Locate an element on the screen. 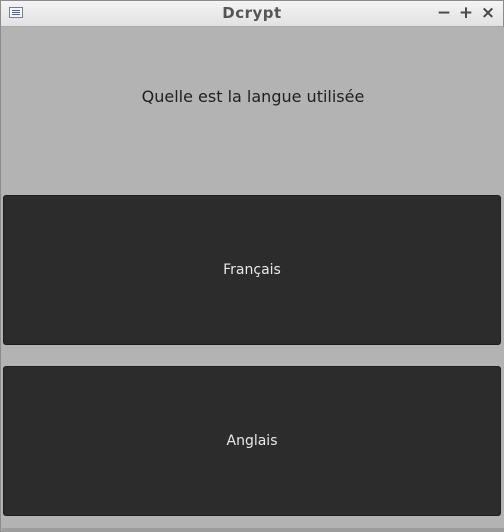  window-controls: − + × is located at coordinates (466, 13).